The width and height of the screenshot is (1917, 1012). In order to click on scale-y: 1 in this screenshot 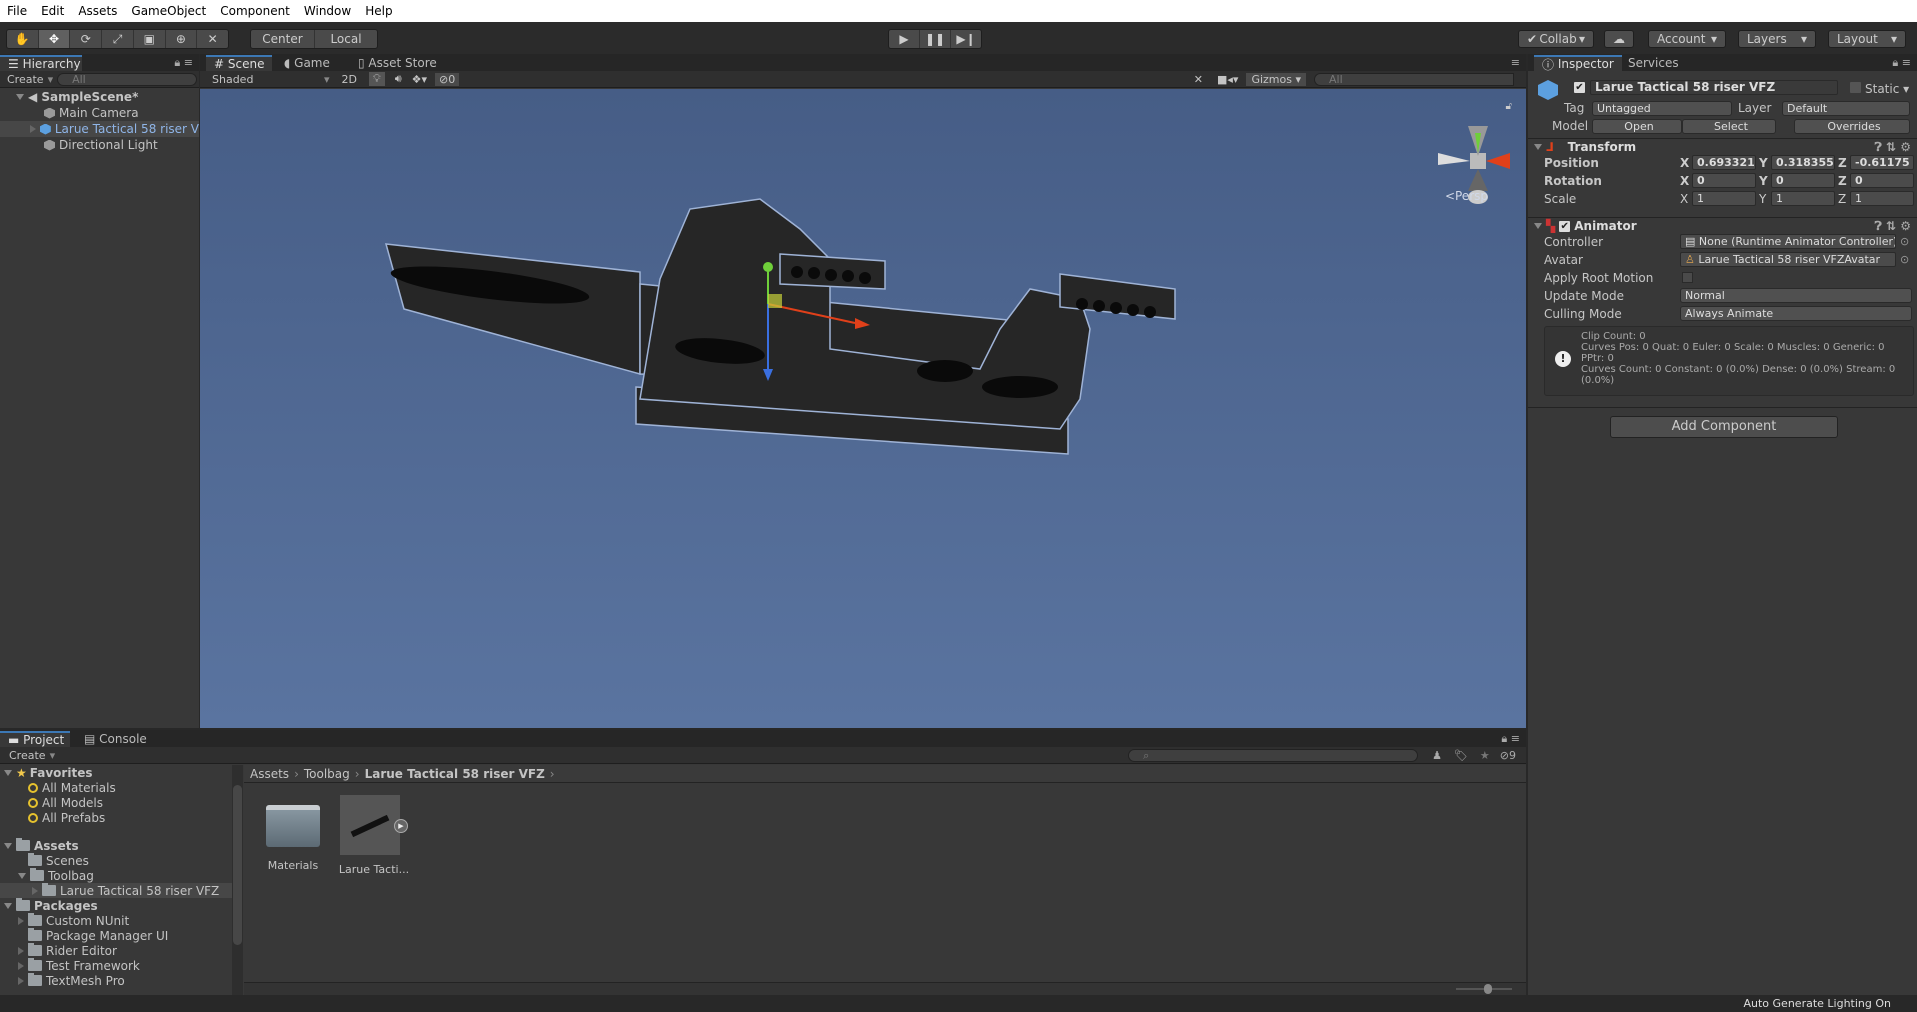, I will do `click(1803, 198)`.